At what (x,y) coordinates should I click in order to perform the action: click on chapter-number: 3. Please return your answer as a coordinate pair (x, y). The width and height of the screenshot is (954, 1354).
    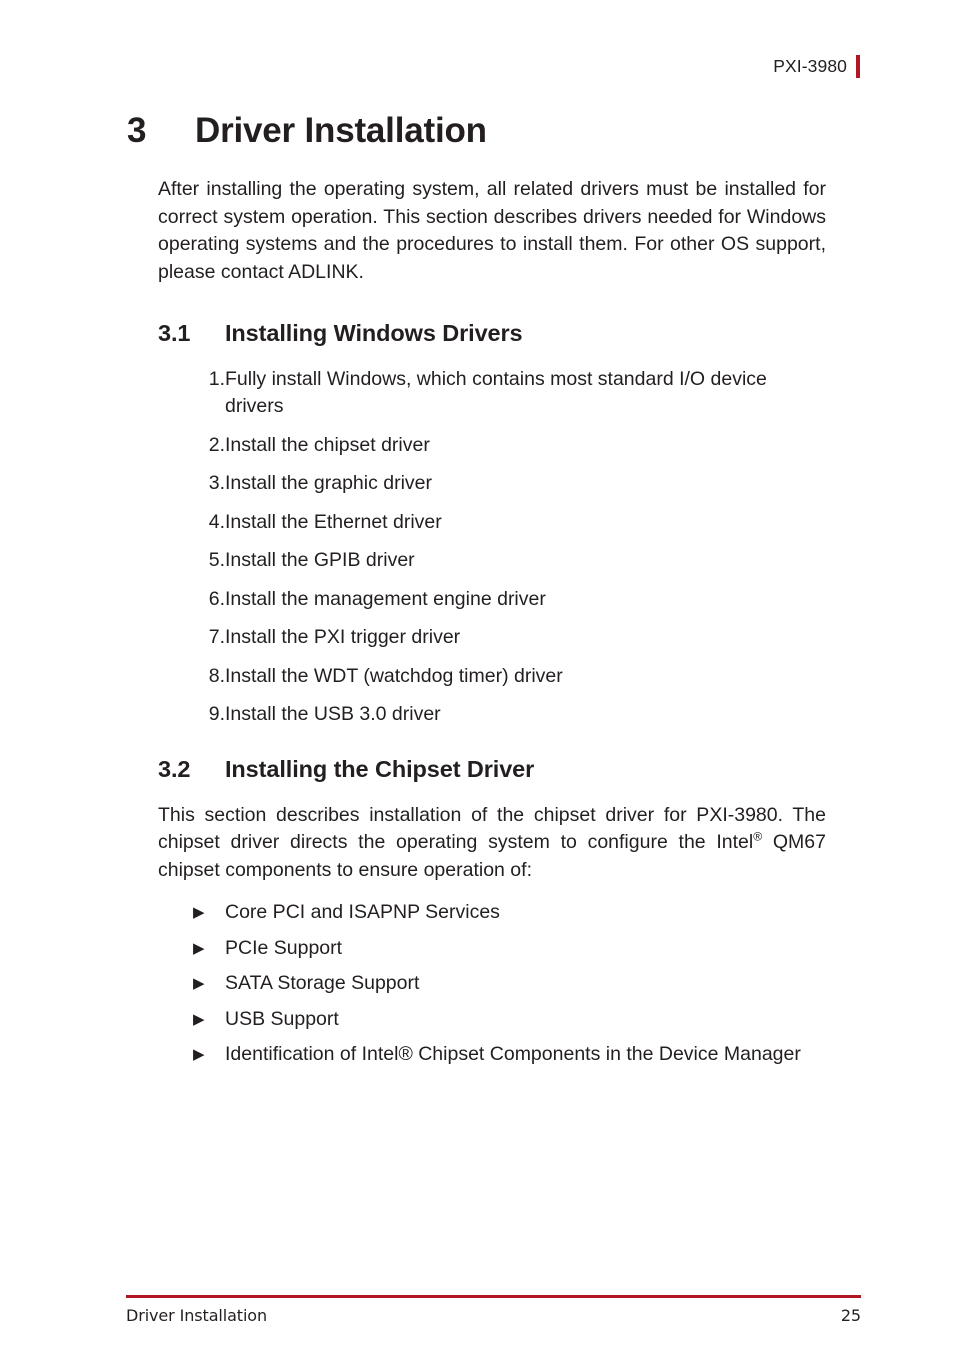
    Looking at the image, I should click on (137, 130).